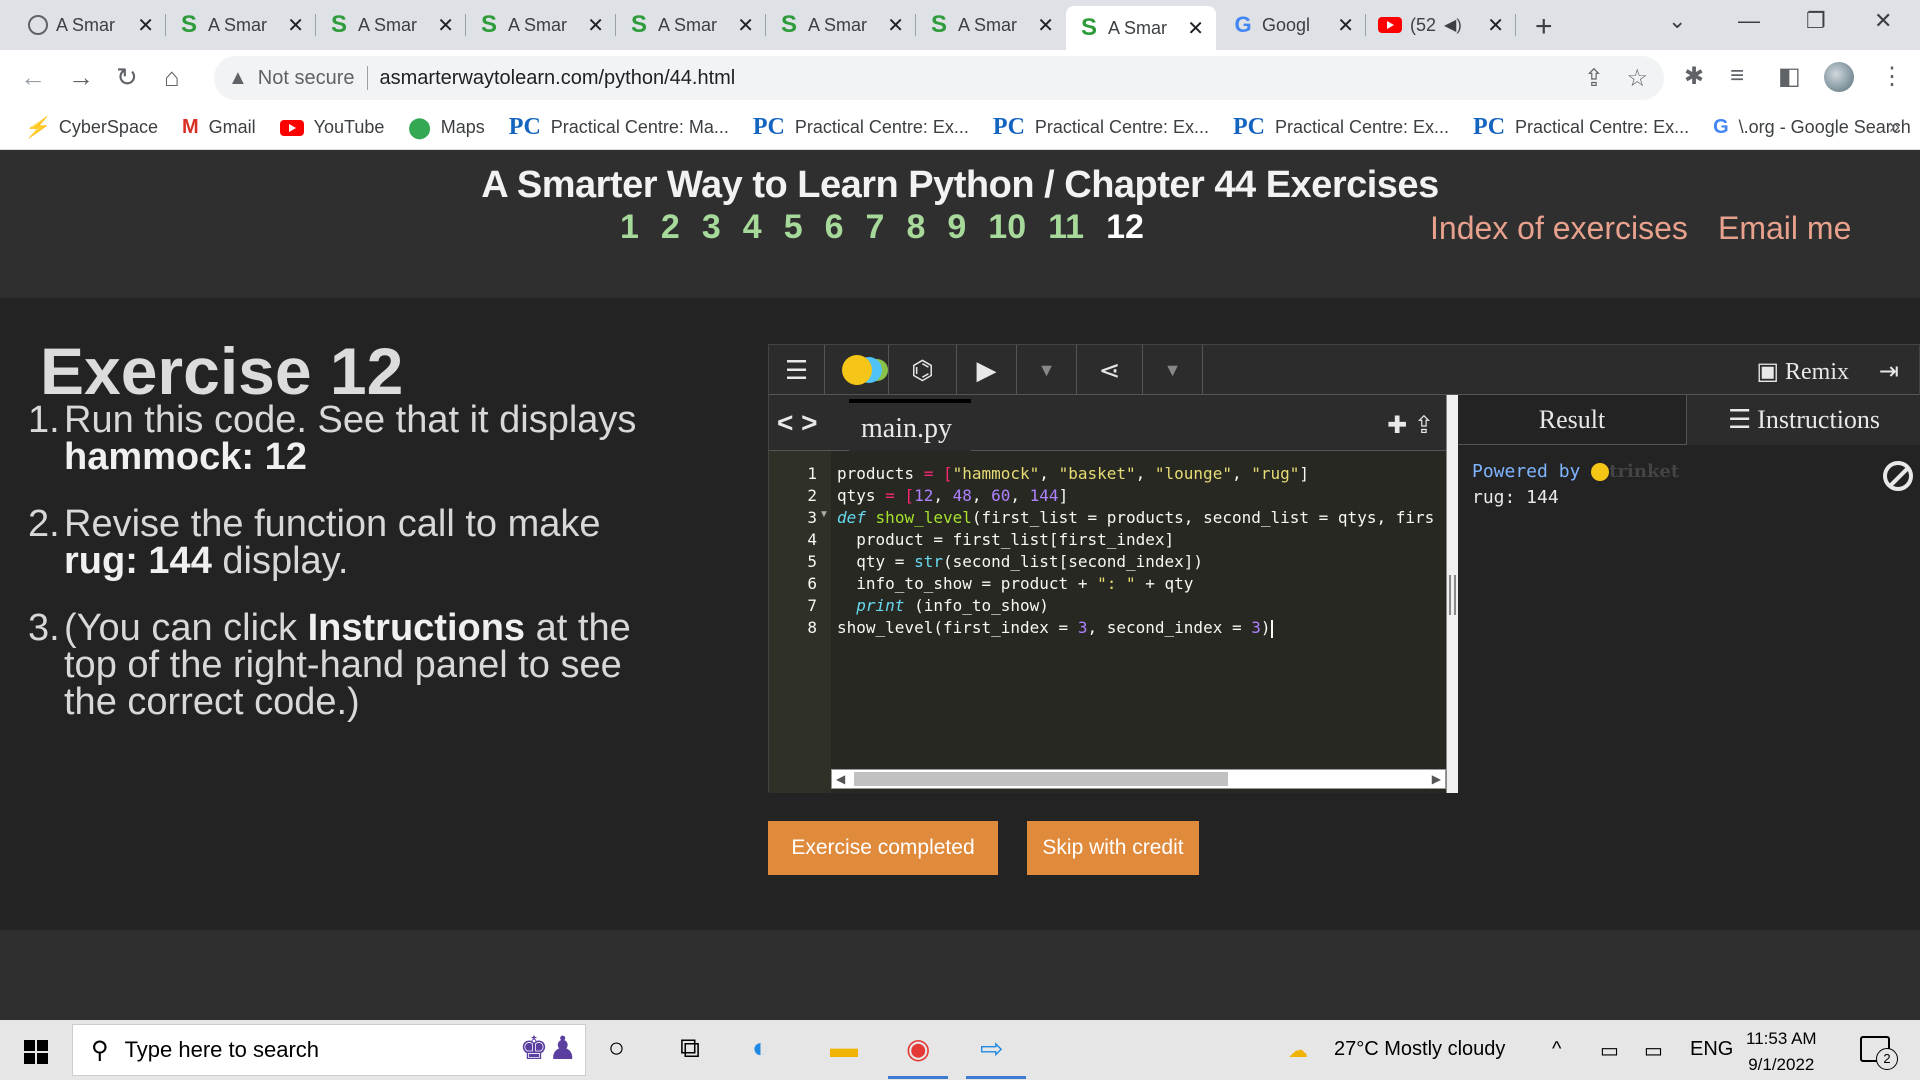 This screenshot has width=1920, height=1080. I want to click on scrollbar-thumb, so click(1041, 779).